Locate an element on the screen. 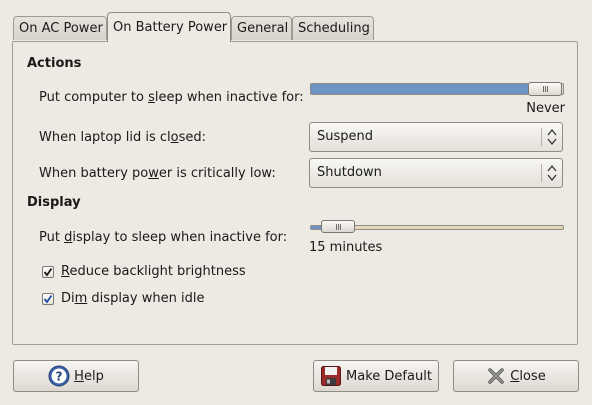 Image resolution: width=592 pixels, height=405 pixels. combo-value: Suspend is located at coordinates (345, 136).